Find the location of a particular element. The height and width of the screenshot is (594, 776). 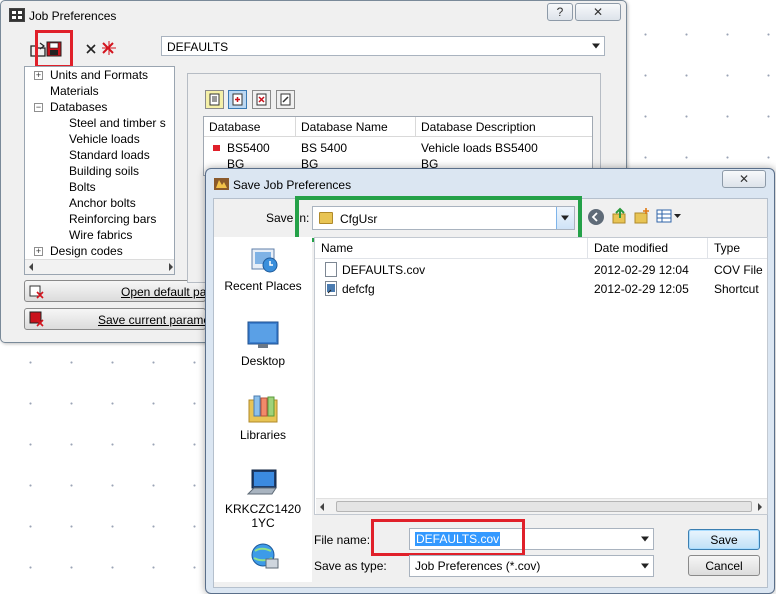

preset-select: DEFAULTS is located at coordinates (383, 46).